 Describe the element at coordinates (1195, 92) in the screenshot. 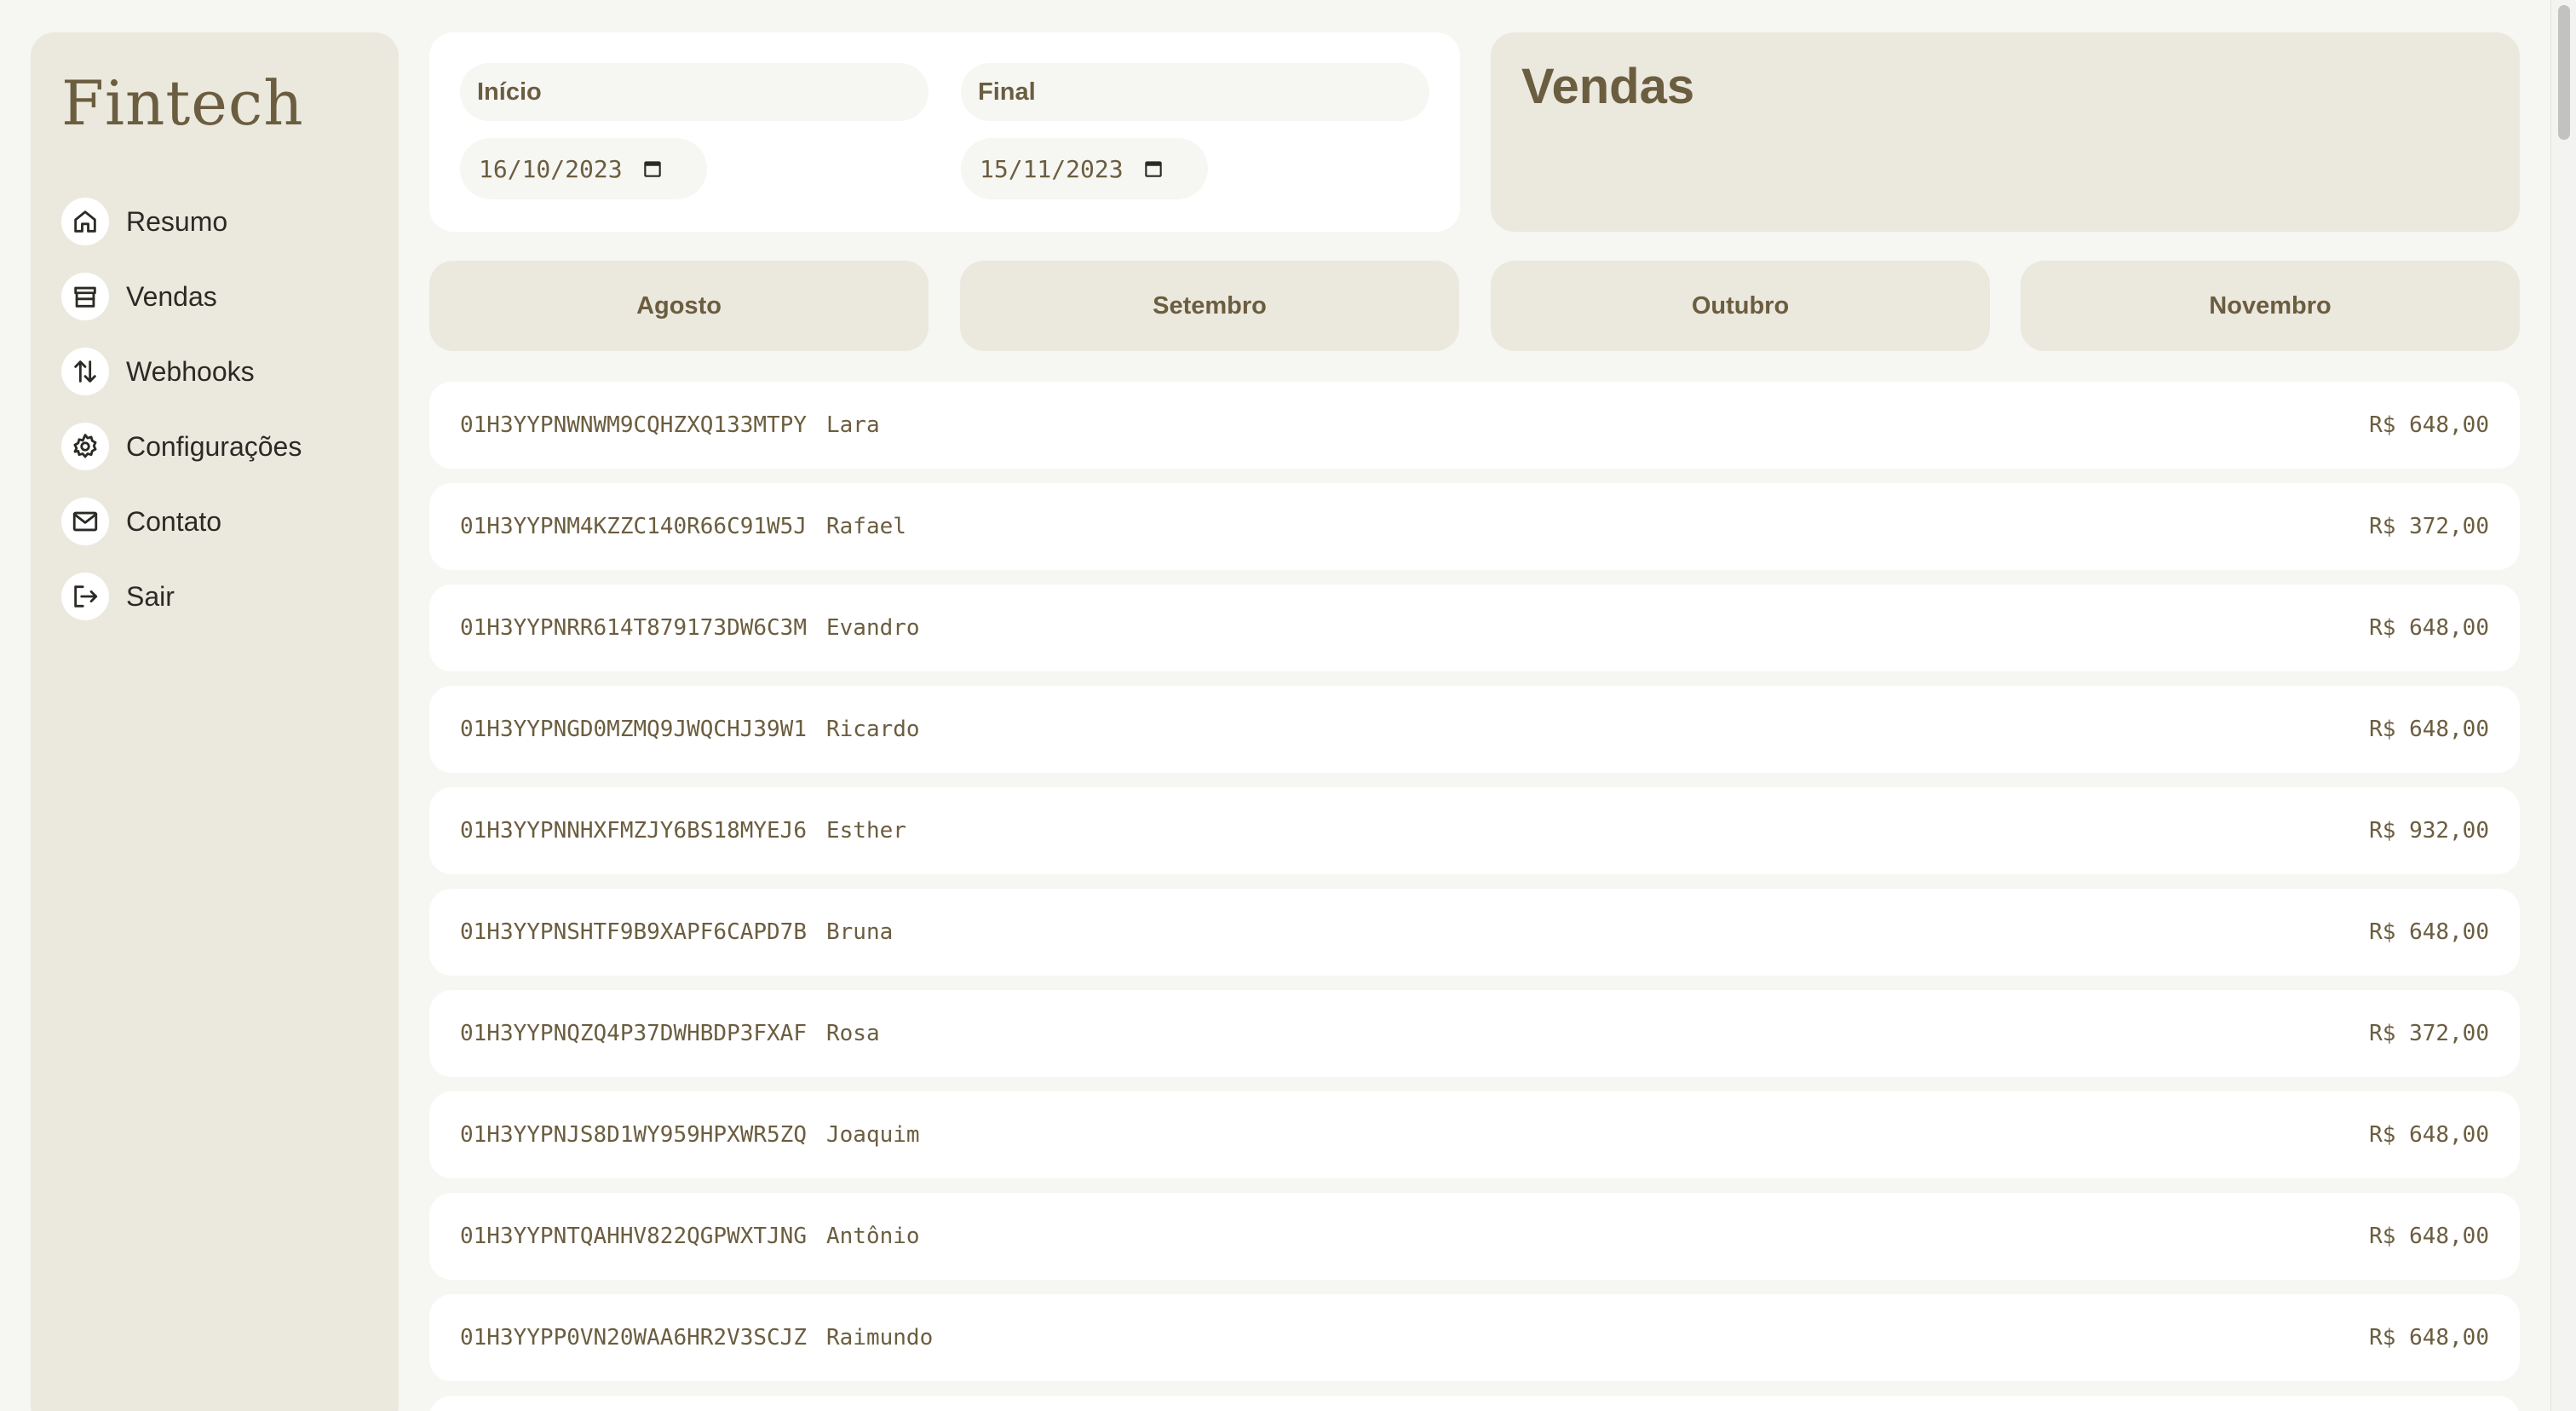

I see `end-date-label: Final` at that location.